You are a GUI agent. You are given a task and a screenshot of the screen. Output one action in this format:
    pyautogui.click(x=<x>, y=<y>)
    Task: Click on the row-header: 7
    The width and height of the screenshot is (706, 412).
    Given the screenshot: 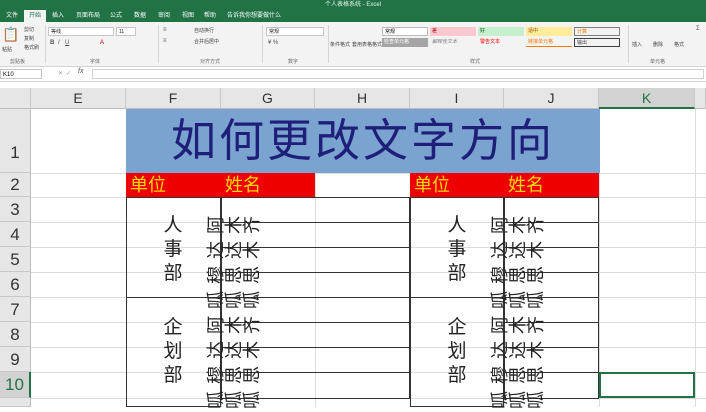 What is the action you would take?
    pyautogui.click(x=15, y=309)
    